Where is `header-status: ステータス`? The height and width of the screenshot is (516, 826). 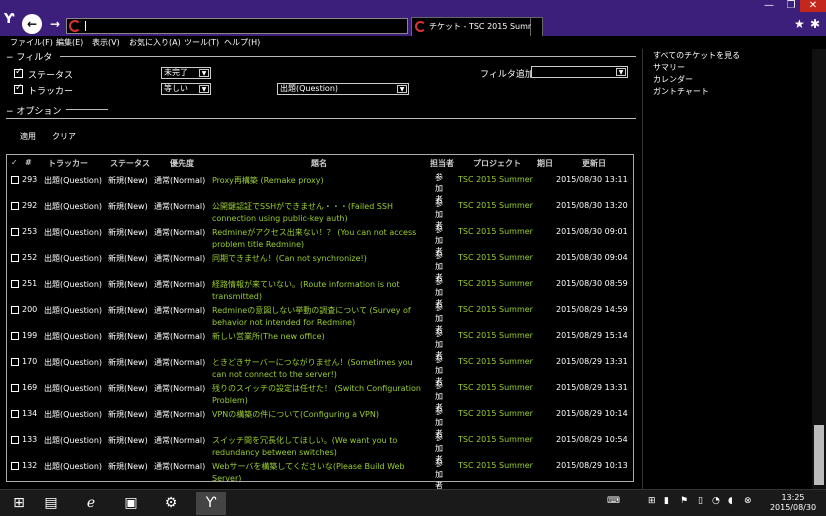
header-status: ステータス is located at coordinates (130, 163).